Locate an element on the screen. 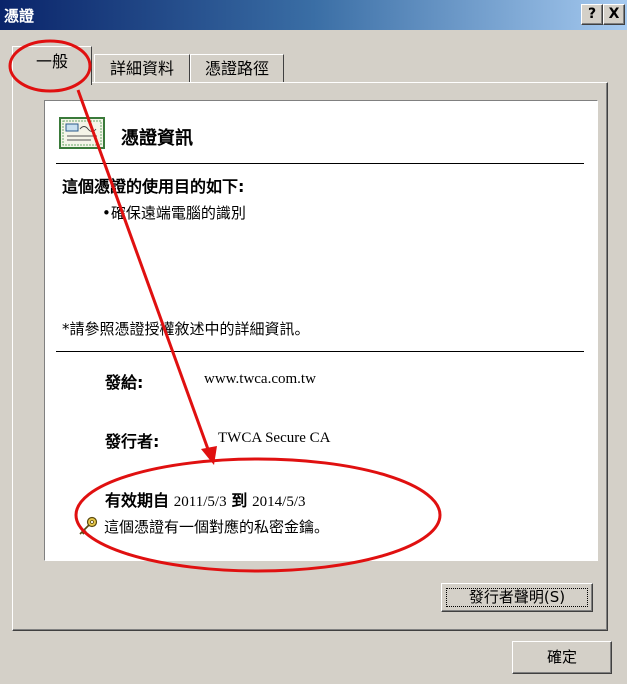 This screenshot has height=684, width=627. key-icon is located at coordinates (88, 525).